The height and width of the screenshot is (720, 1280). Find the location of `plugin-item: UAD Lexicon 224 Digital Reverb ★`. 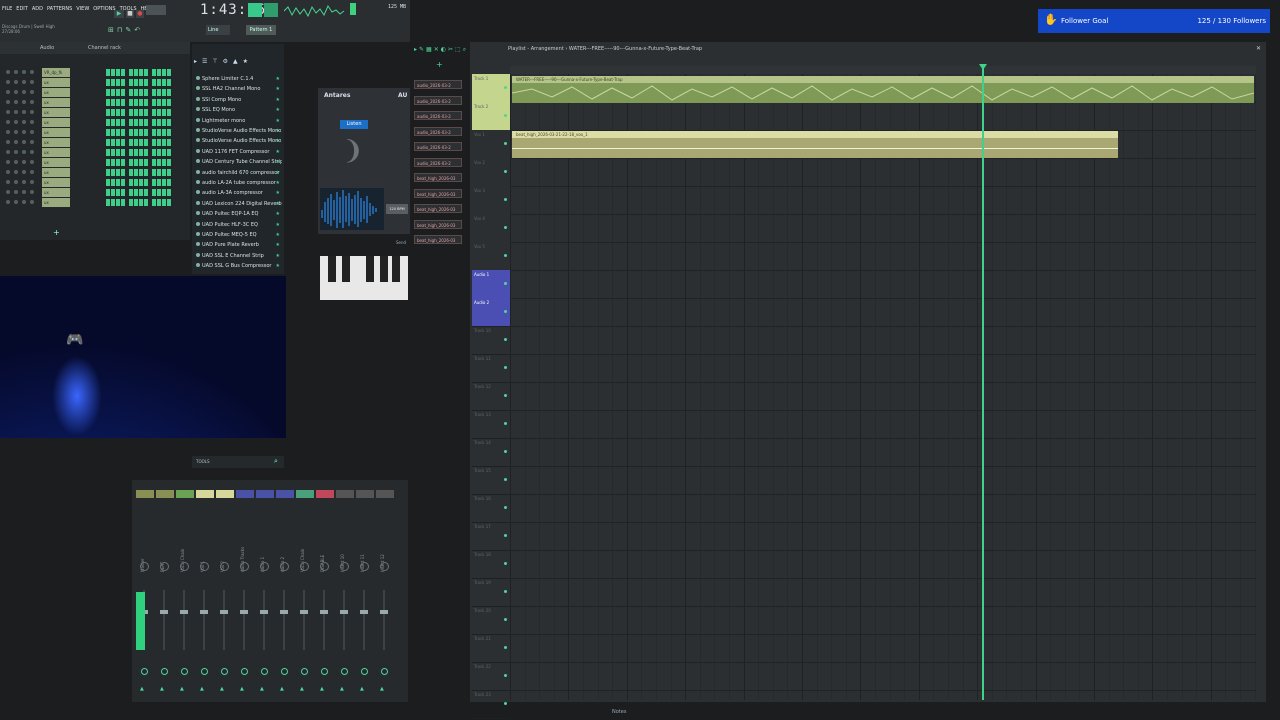

plugin-item: UAD Lexicon 224 Digital Reverb ★ is located at coordinates (239, 204).